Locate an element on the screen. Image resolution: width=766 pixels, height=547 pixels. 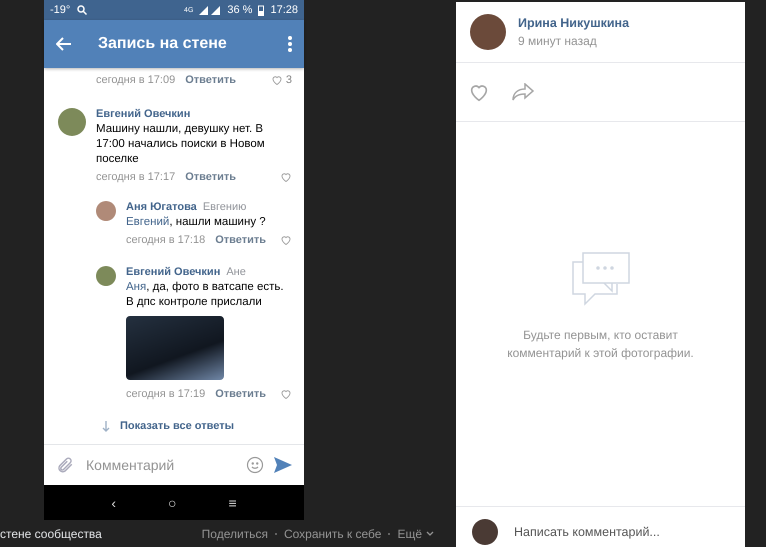
nav-key: ‹ is located at coordinates (113, 502).